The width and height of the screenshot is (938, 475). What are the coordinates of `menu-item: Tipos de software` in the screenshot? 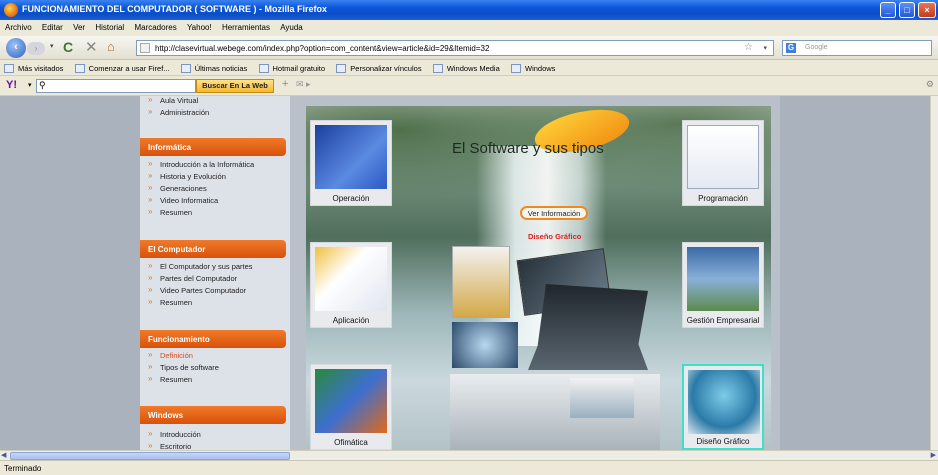 It's located at (216, 368).